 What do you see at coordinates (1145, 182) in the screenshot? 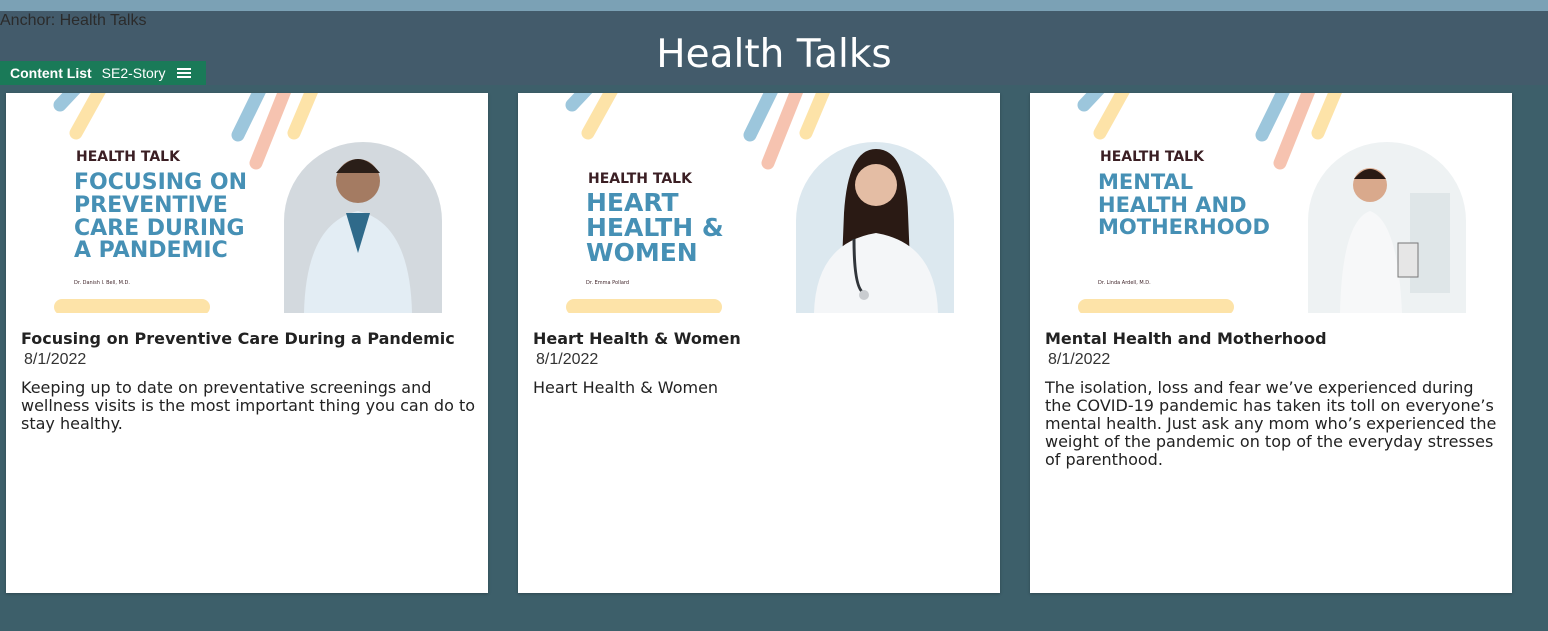
I see `image-headline-line: MENTAL` at bounding box center [1145, 182].